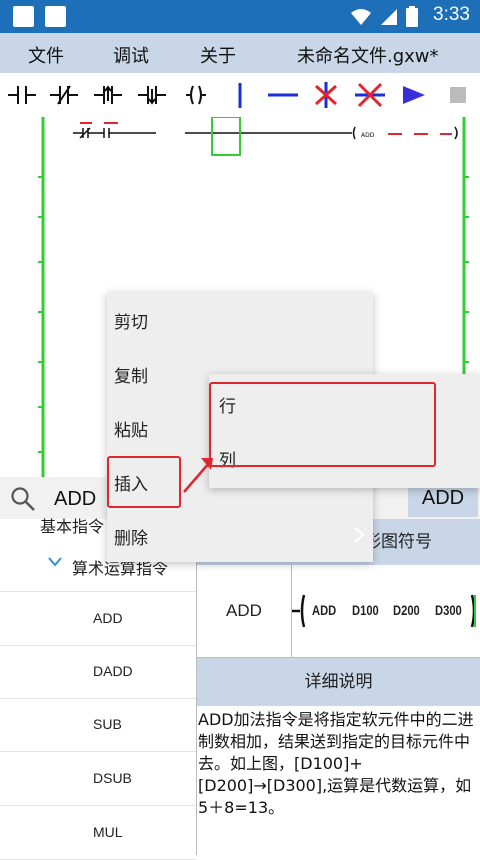 The width and height of the screenshot is (480, 860). I want to click on delete-horizontal-line-icon, so click(370, 95).